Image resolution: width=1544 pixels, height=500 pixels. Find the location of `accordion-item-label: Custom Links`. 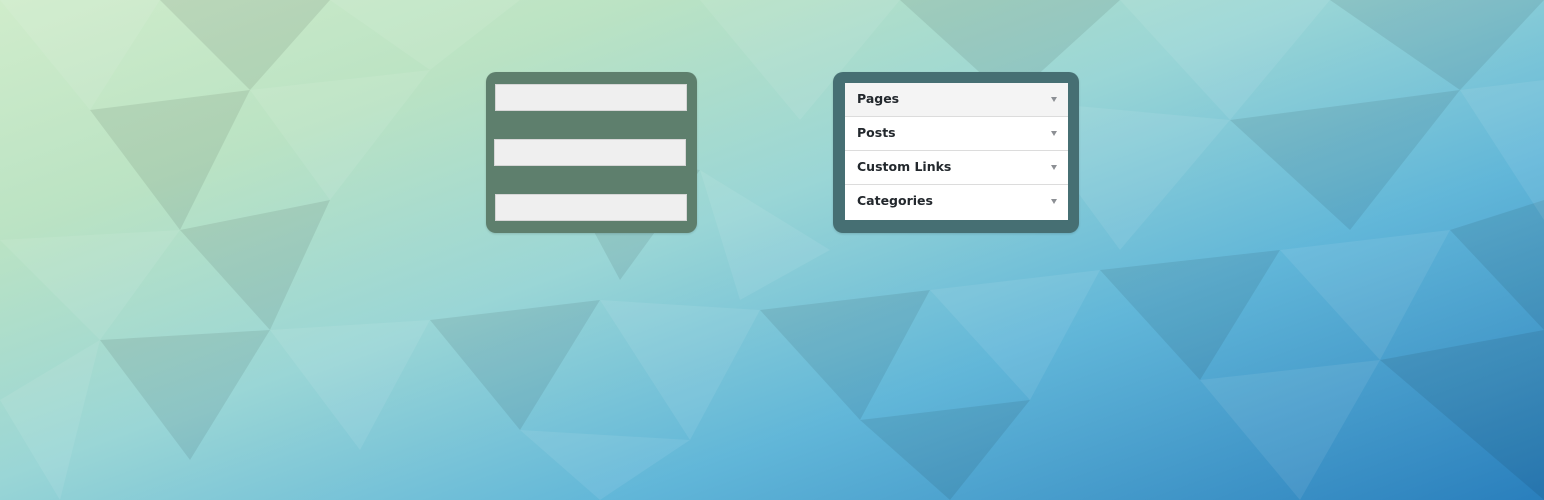

accordion-item-label: Custom Links is located at coordinates (904, 166).